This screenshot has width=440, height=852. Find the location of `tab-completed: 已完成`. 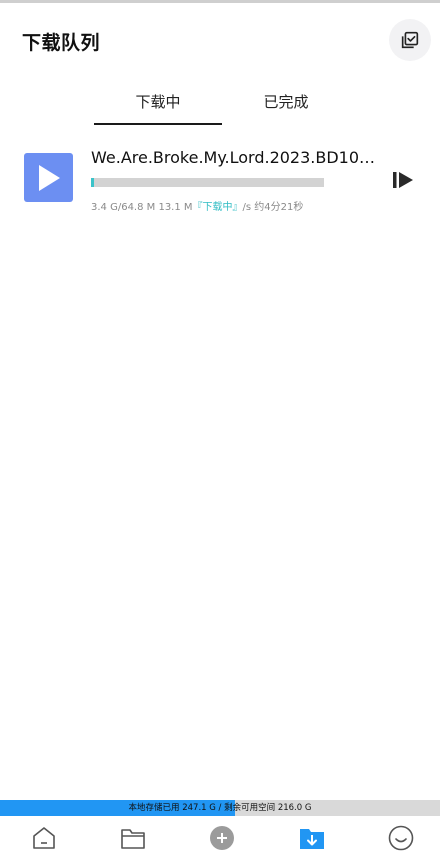

tab-completed: 已完成 is located at coordinates (286, 101).